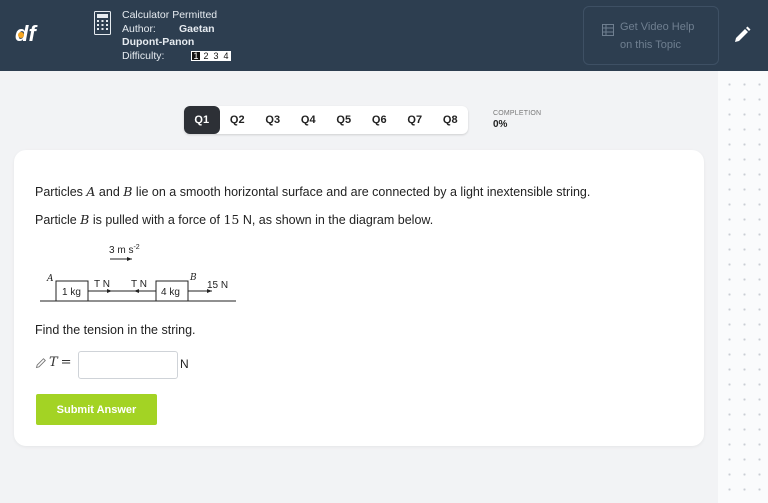 The height and width of the screenshot is (503, 768). What do you see at coordinates (415, 120) in the screenshot?
I see `tab-q7: Q7` at bounding box center [415, 120].